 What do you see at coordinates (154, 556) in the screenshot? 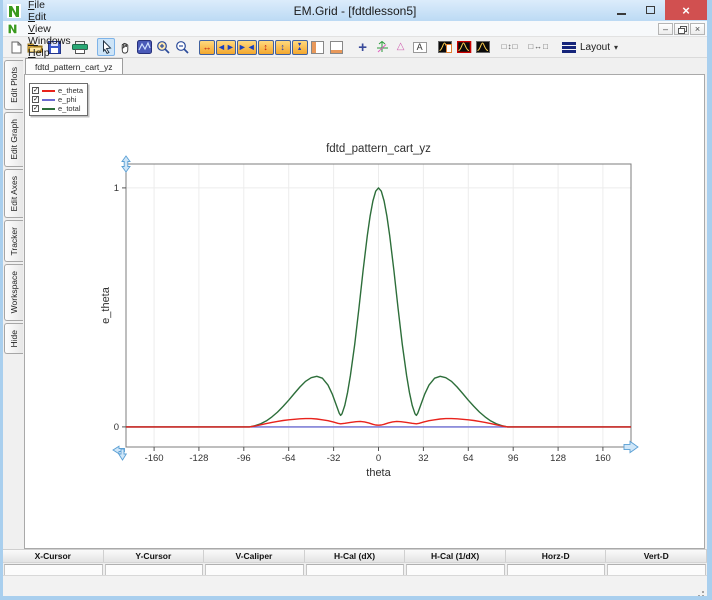
I see `readout-header-1: Y-Cursor` at bounding box center [154, 556].